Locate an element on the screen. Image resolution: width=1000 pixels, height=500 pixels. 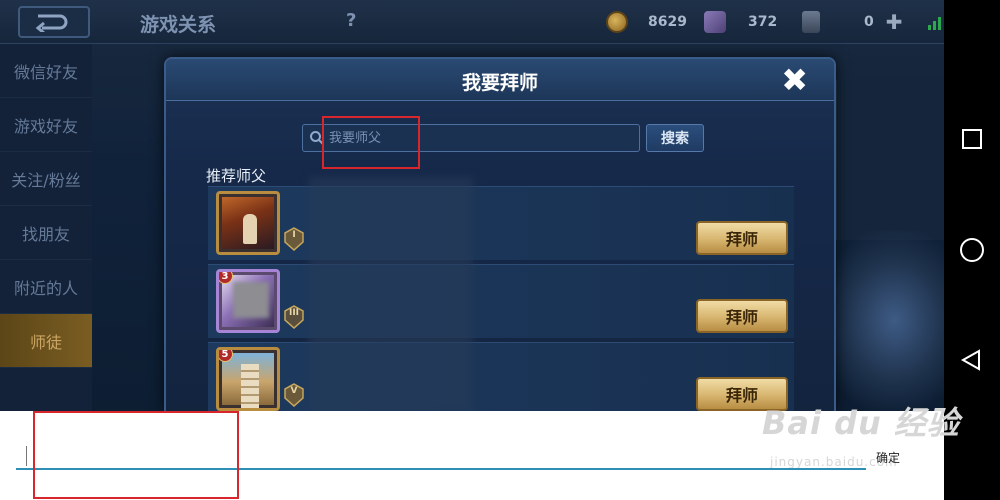
search-button: 搜索 is located at coordinates (675, 138).